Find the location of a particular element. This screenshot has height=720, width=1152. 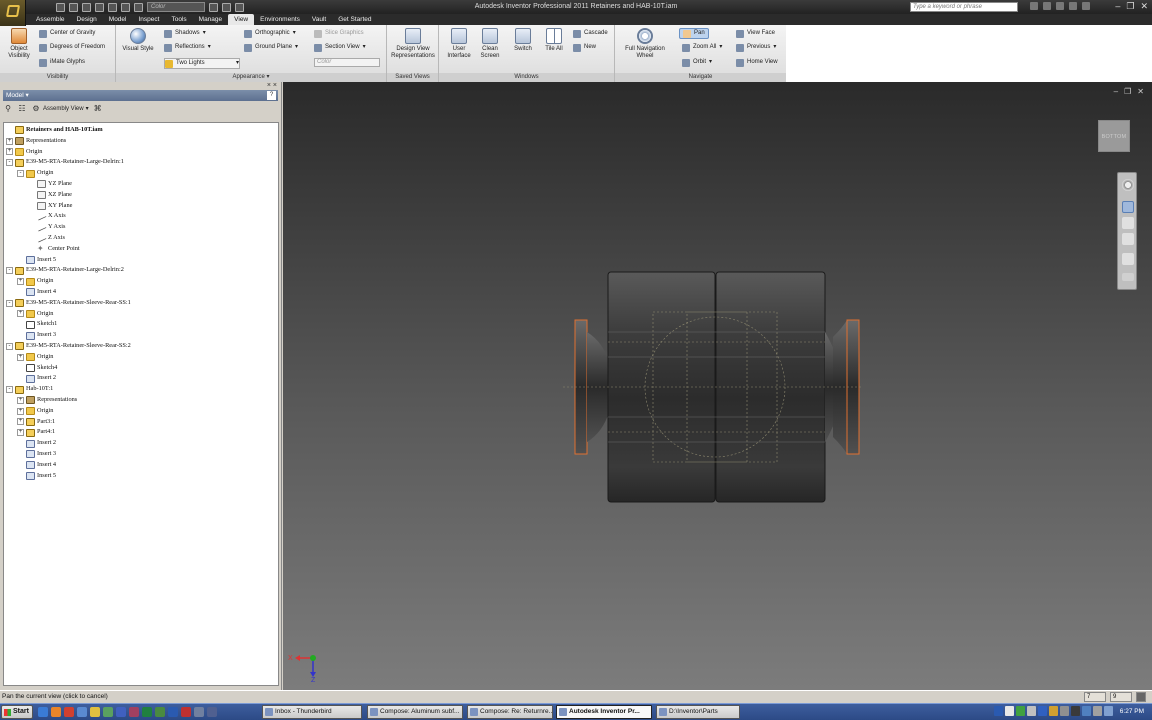

tree-node: XZ Plane is located at coordinates (50, 195).